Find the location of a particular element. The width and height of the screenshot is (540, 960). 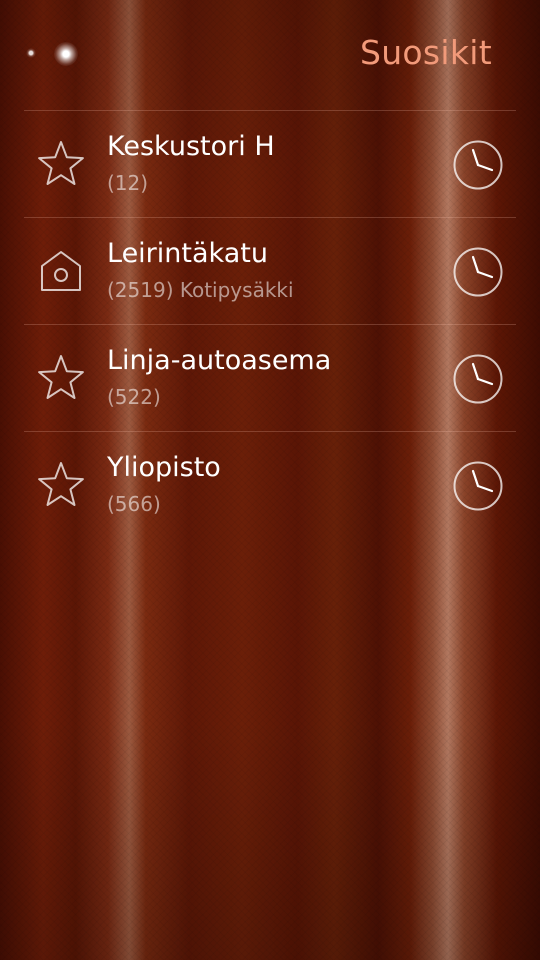

page-indicator-active-dot-icon is located at coordinates (66, 54).